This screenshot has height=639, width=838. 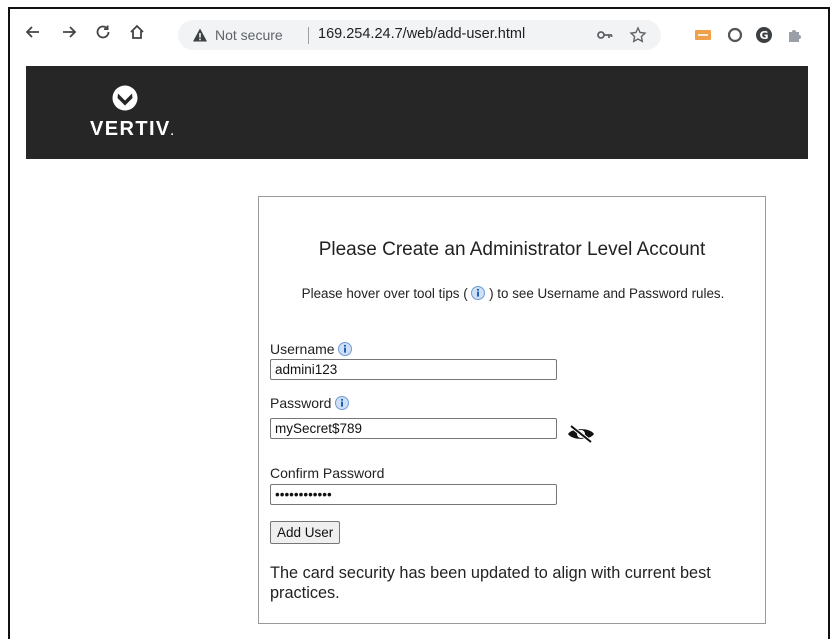 I want to click on g-extension-icon: G, so click(x=764, y=35).